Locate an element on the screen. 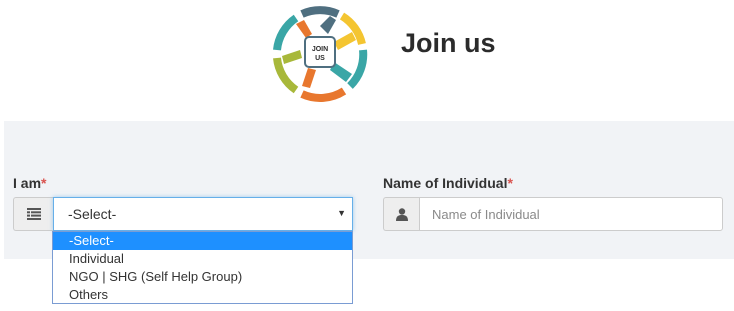 Image resolution: width=734 pixels, height=311 pixels. join-us-logo: JOIN US is located at coordinates (320, 54).